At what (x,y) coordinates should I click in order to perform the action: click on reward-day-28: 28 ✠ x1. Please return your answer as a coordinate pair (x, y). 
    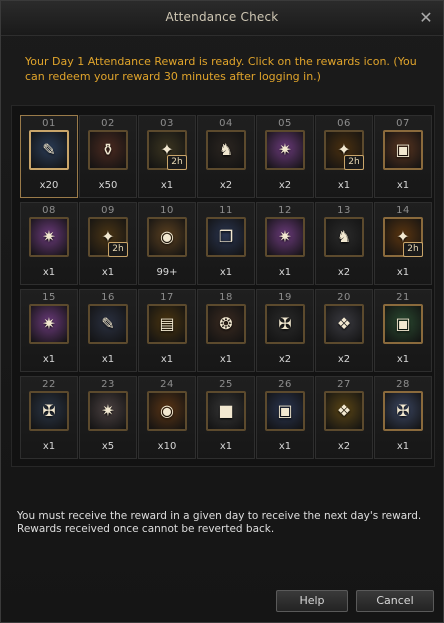
    Looking at the image, I should click on (403, 417).